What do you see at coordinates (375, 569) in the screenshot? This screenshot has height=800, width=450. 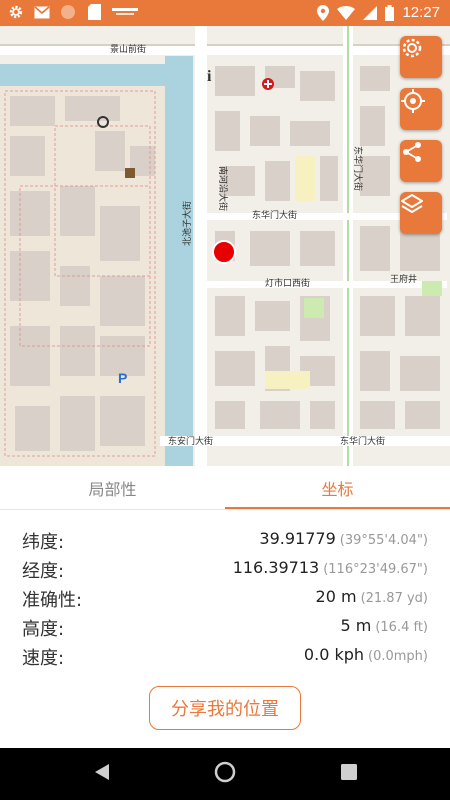 I see `longitude-dms: (116°23'49.67")` at bounding box center [375, 569].